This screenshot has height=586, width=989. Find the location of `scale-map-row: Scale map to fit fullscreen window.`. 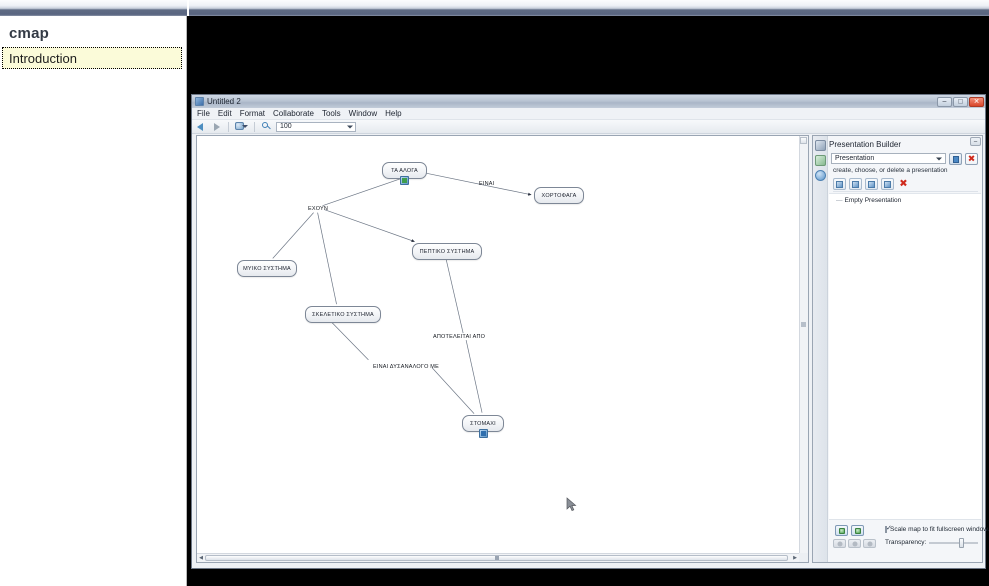

scale-map-row: Scale map to fit fullscreen window. is located at coordinates (937, 529).